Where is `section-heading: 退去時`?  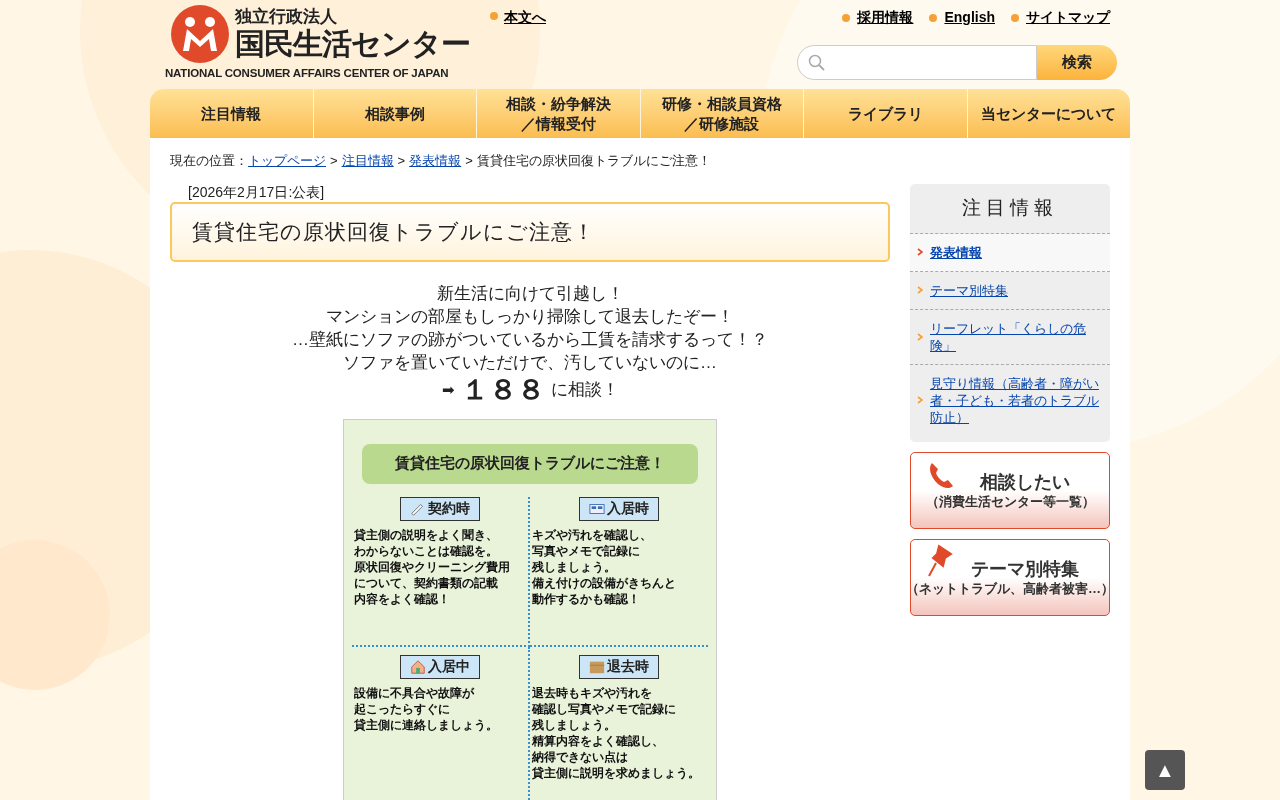
section-heading: 退去時 is located at coordinates (628, 666).